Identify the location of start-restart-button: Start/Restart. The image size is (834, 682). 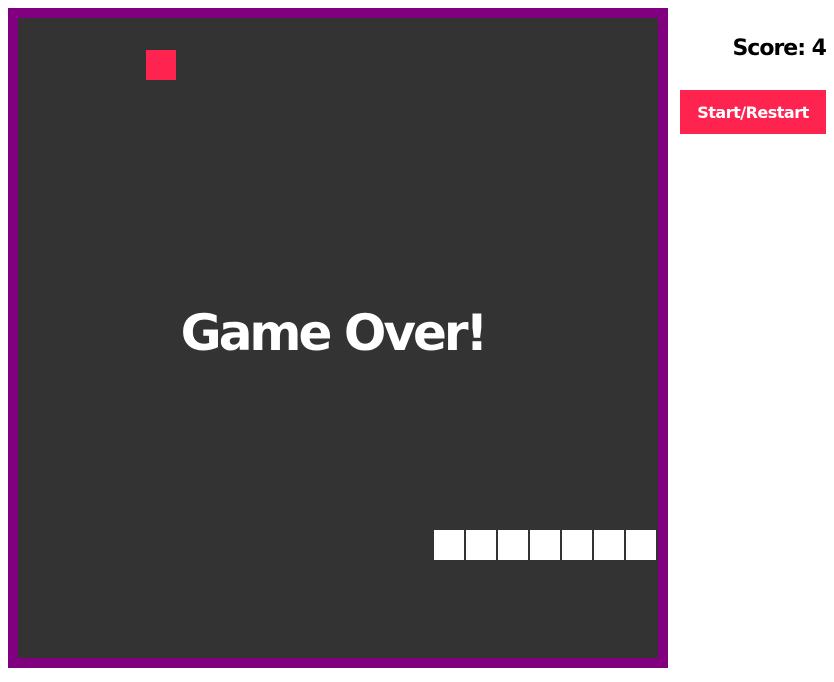
(753, 112).